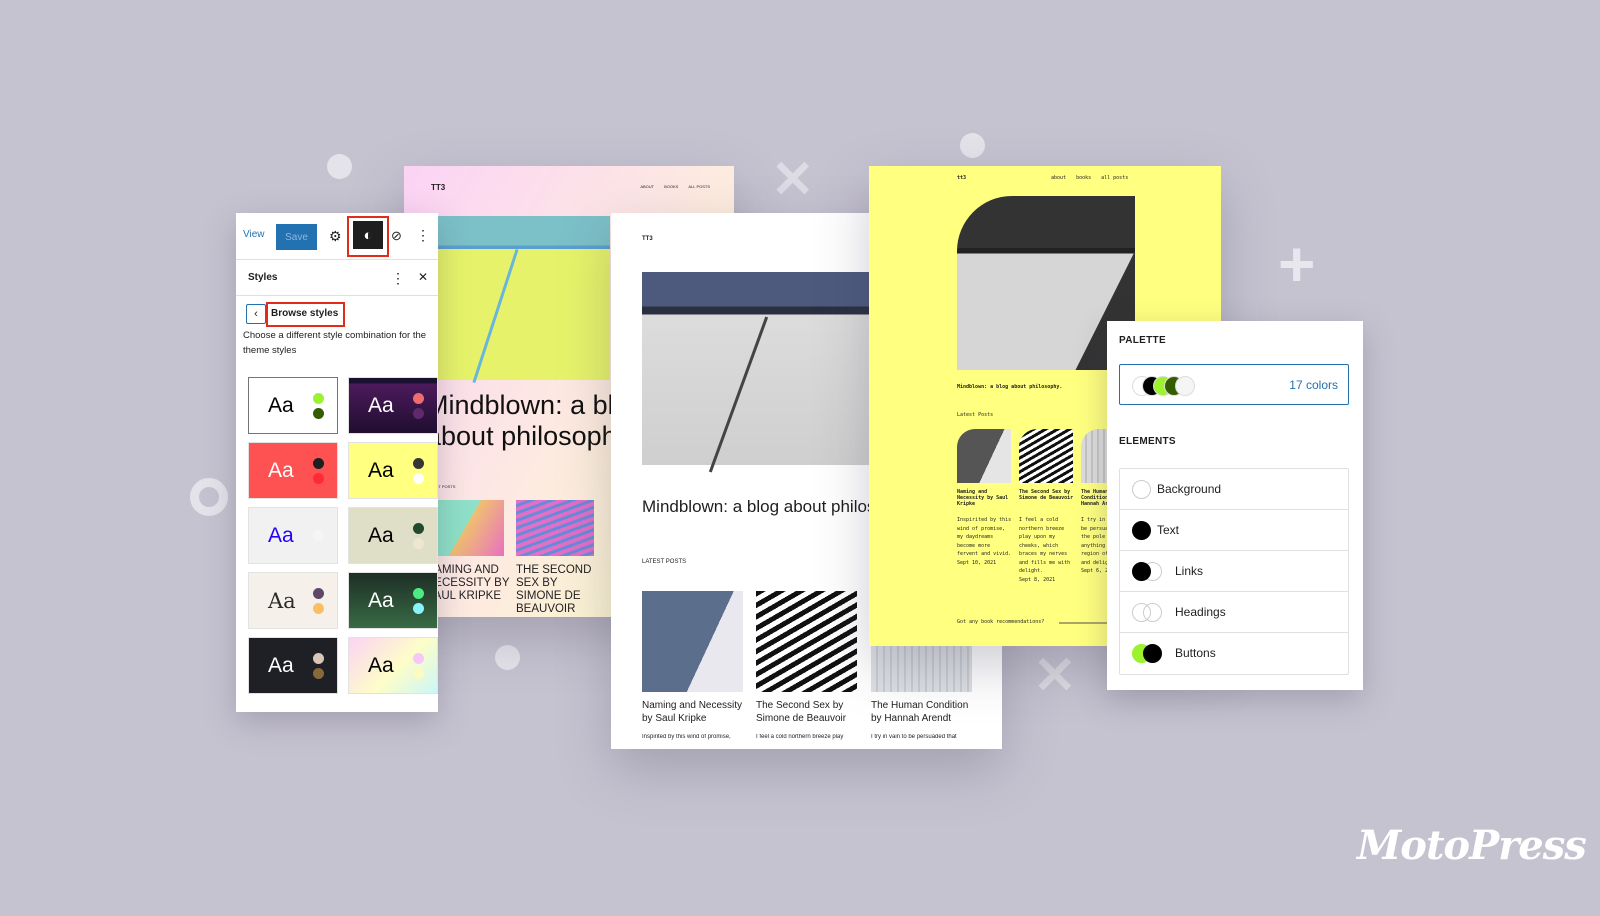 The width and height of the screenshot is (1600, 916). What do you see at coordinates (1200, 612) in the screenshot?
I see `element-label: Headings` at bounding box center [1200, 612].